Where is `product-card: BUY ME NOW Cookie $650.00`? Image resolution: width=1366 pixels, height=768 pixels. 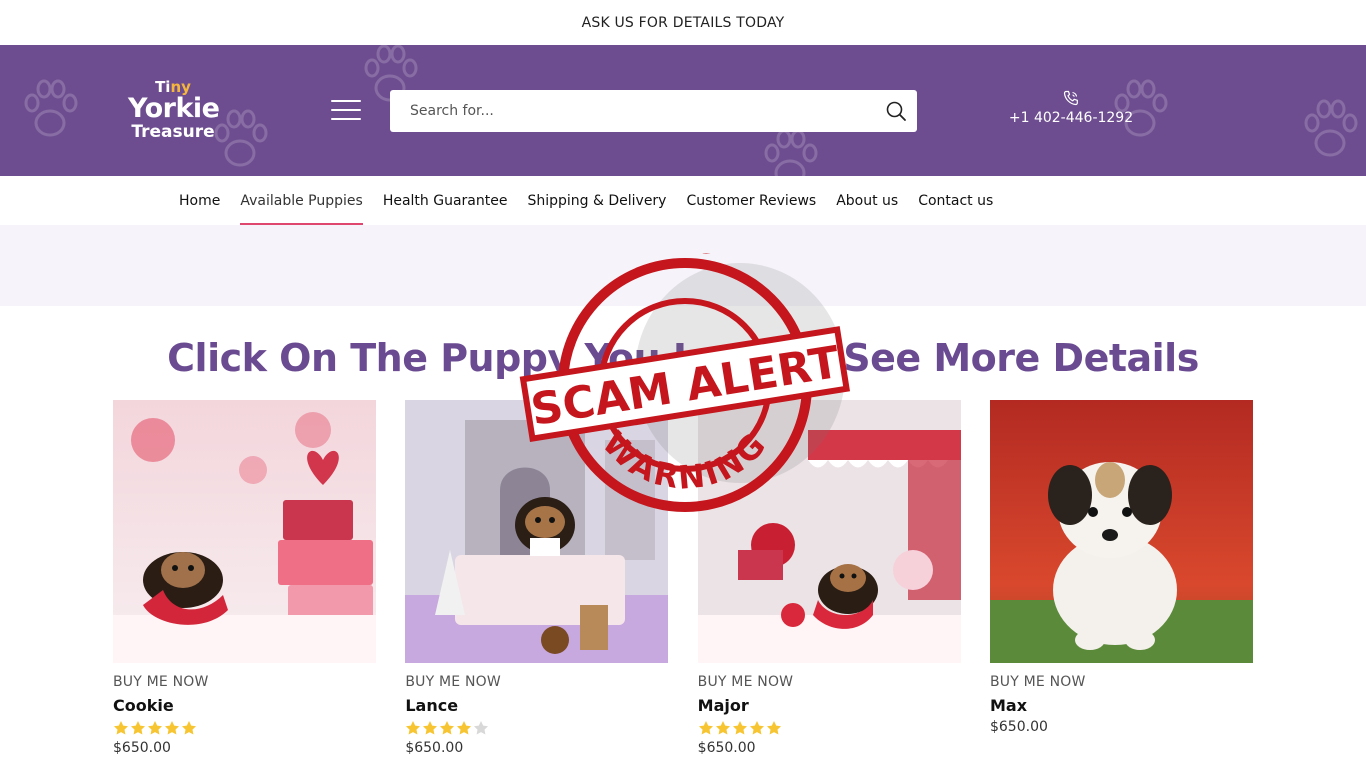 product-card: BUY ME NOW Cookie $650.00 is located at coordinates (244, 578).